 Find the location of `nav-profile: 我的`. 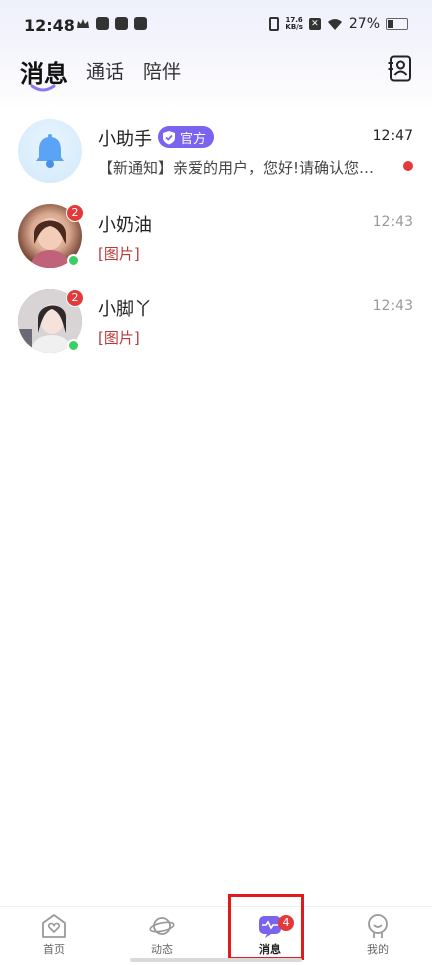

nav-profile: 我的 is located at coordinates (378, 935).